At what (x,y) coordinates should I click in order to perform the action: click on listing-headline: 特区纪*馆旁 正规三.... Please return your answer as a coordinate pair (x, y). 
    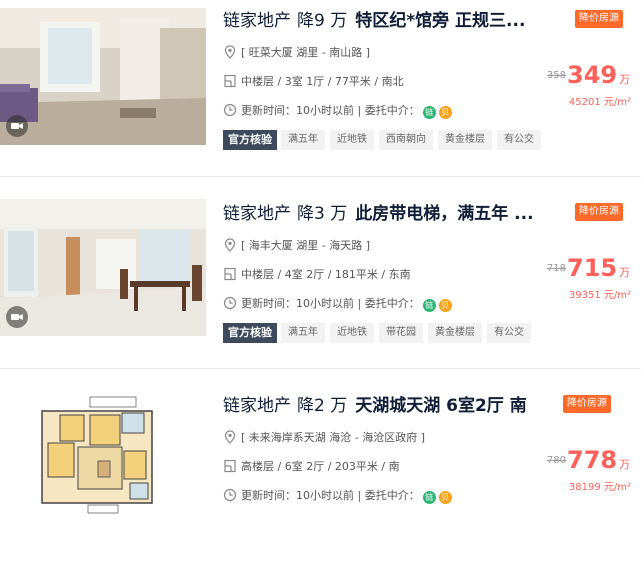
    Looking at the image, I should click on (440, 21).